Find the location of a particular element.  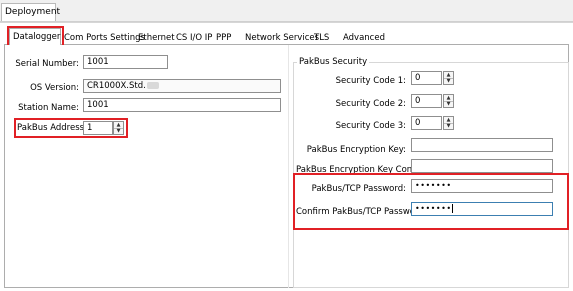

tcp-password-field: ••••••• is located at coordinates (482, 186).